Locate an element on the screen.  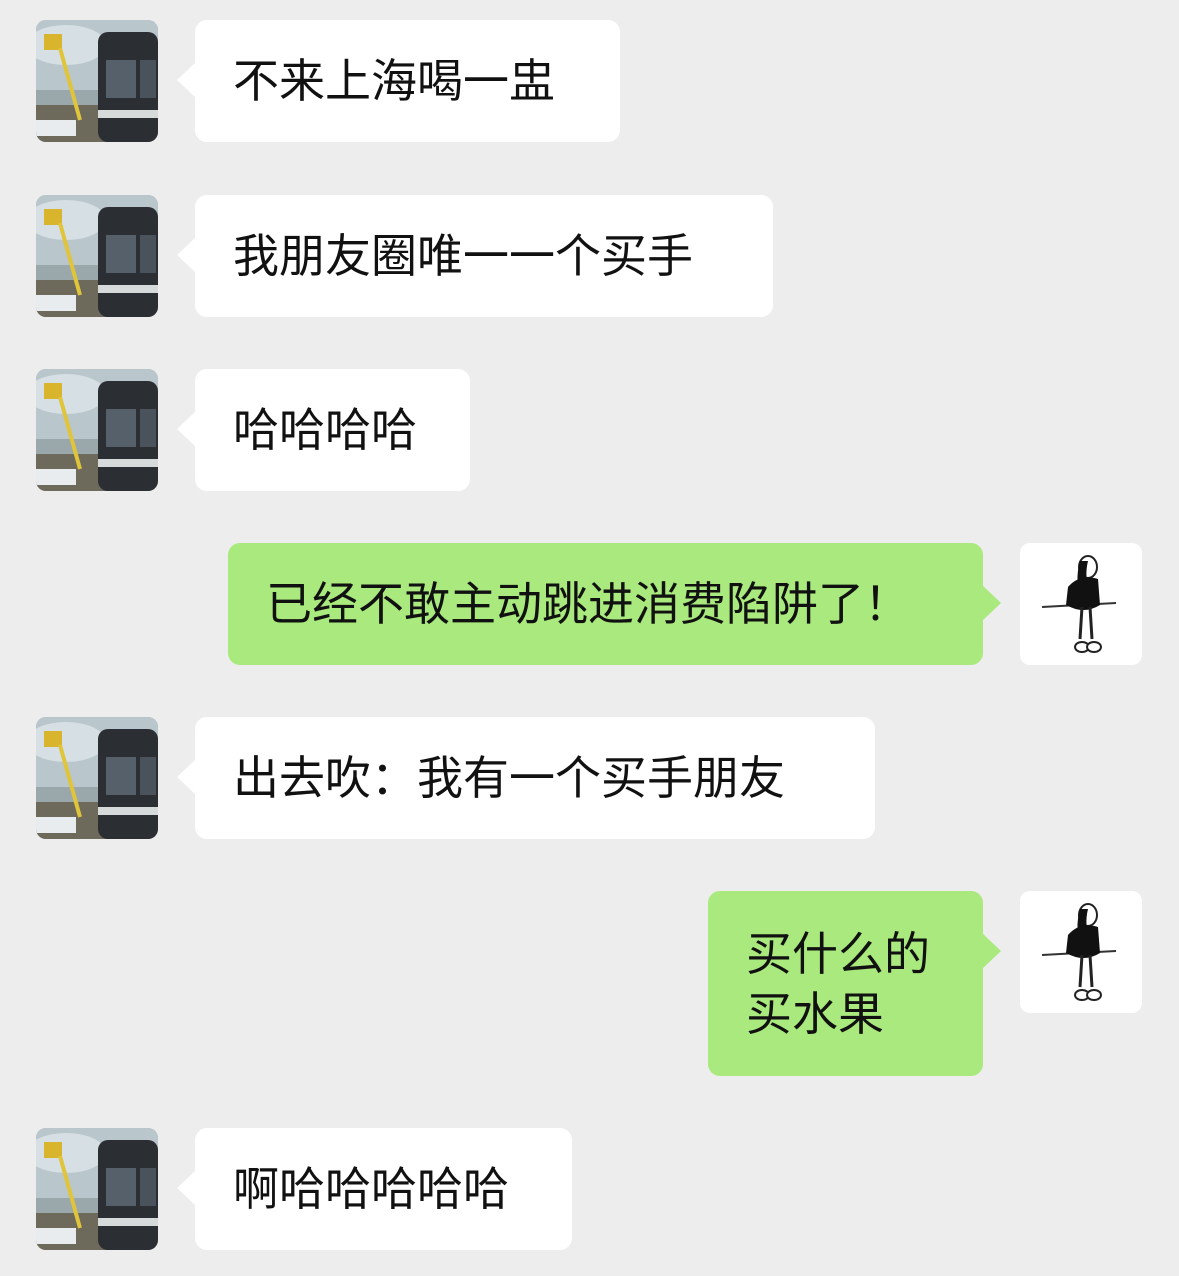
incoming-message-bubble: 啊哈哈哈哈哈 is located at coordinates (374, 1189).